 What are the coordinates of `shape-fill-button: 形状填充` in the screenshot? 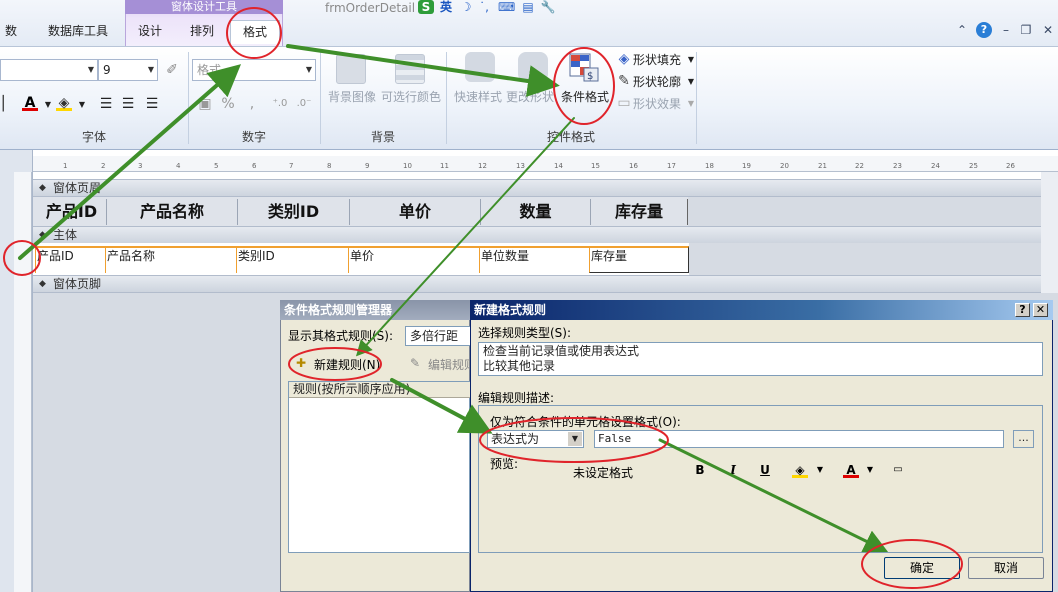 It's located at (657, 59).